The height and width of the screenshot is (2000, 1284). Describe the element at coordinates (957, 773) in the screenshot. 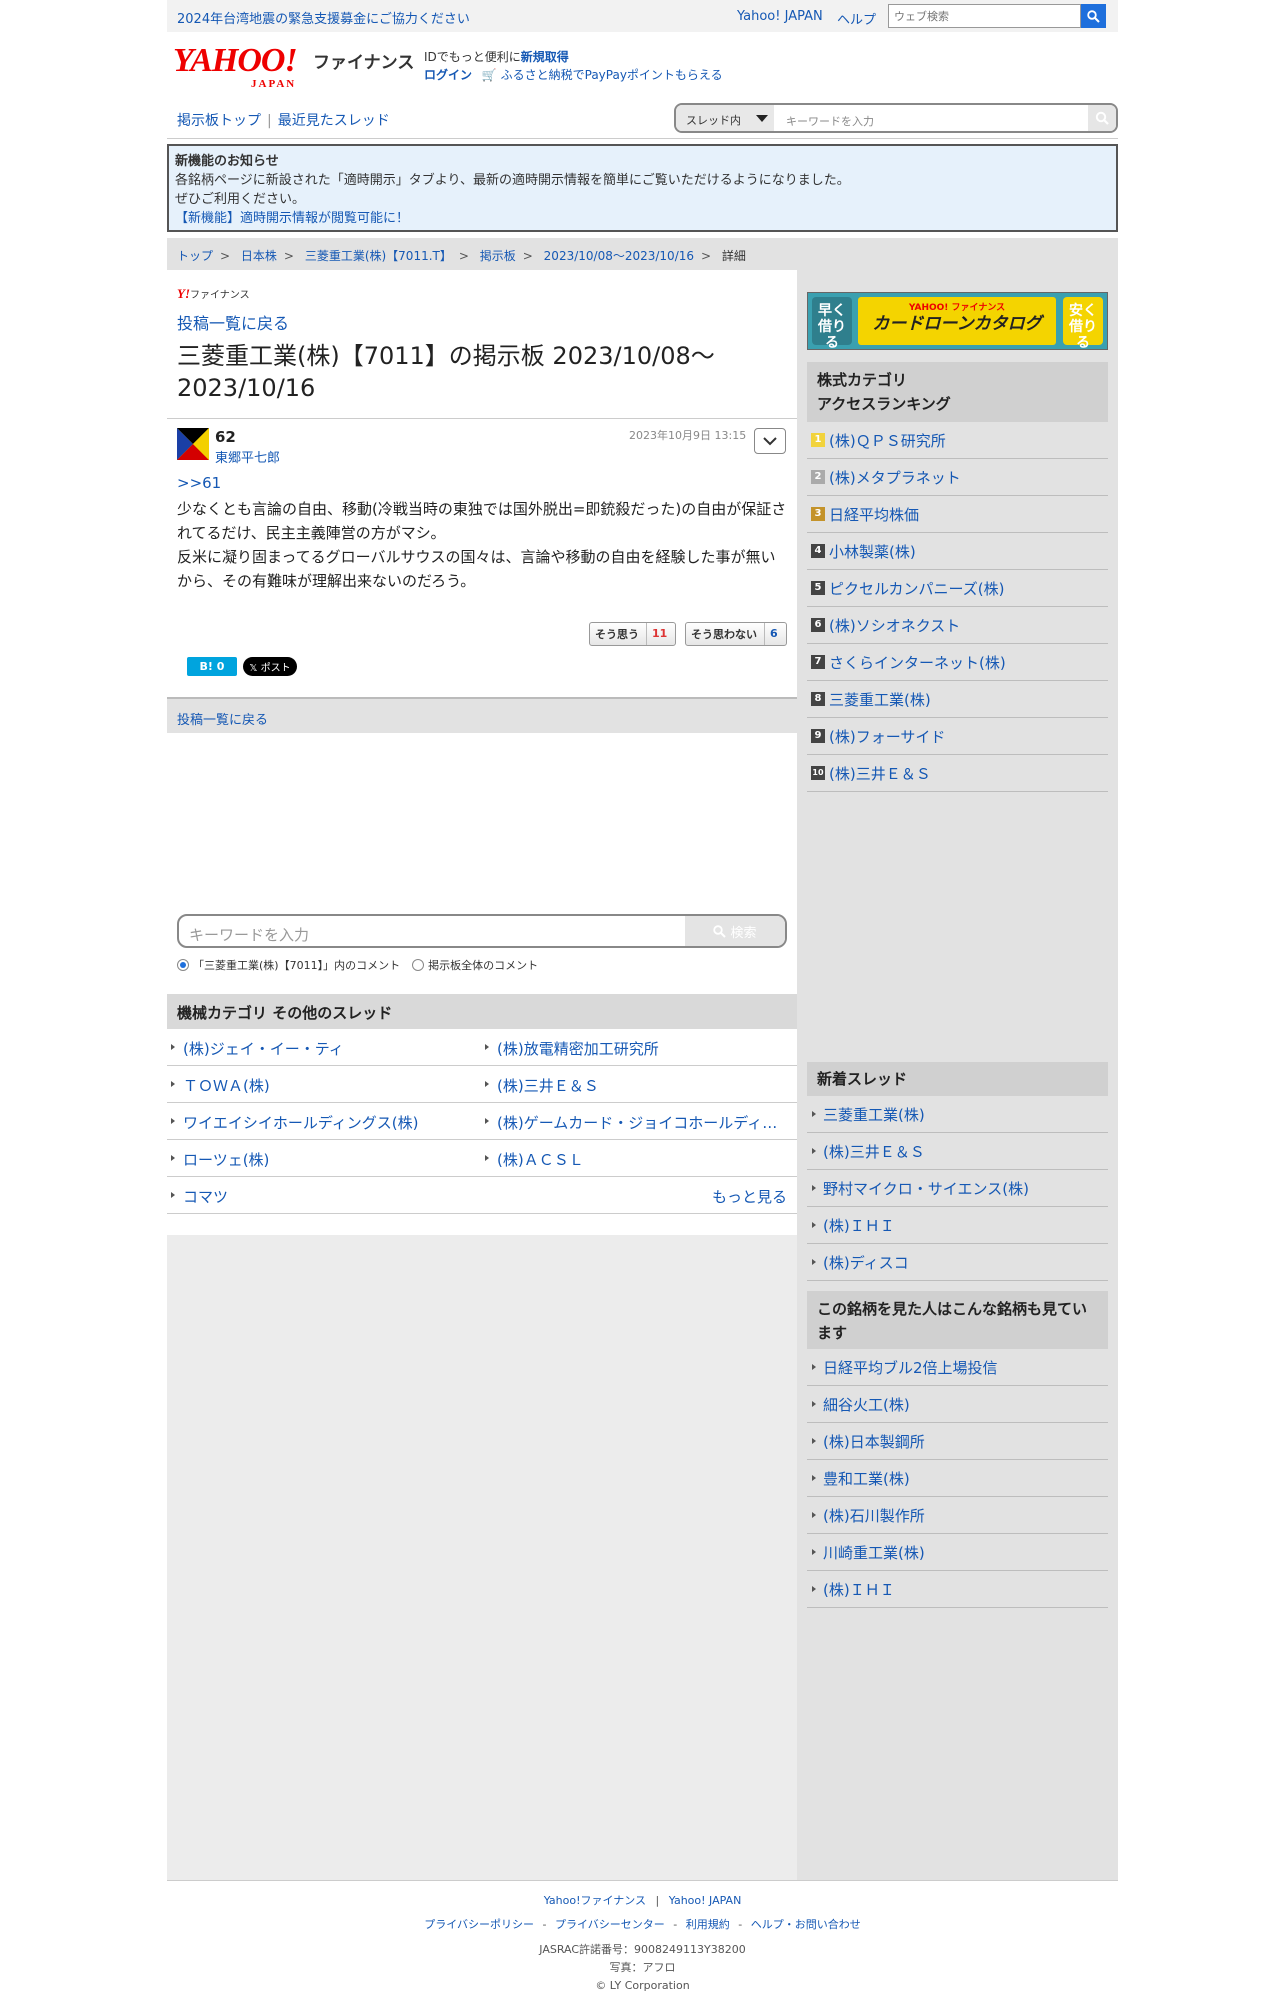

I see `ranking-item: (株)三井Ｅ＆Ｓ 10` at that location.